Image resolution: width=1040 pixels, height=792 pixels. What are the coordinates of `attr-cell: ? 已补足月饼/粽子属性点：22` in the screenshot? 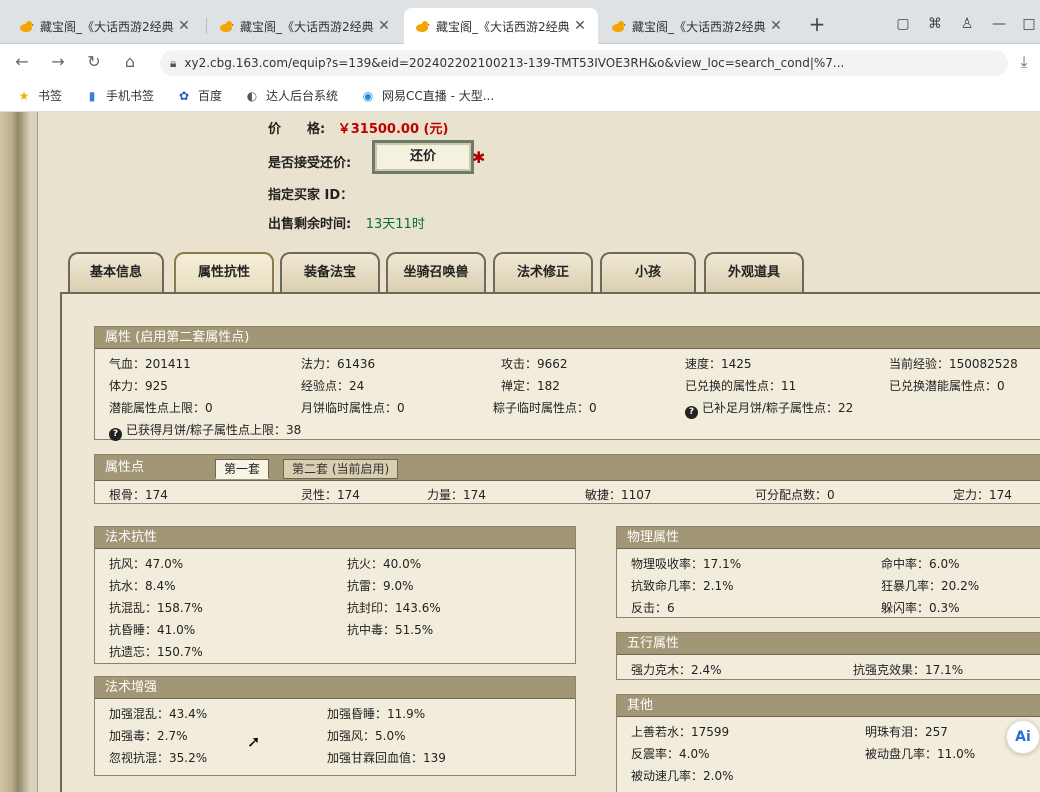 It's located at (769, 409).